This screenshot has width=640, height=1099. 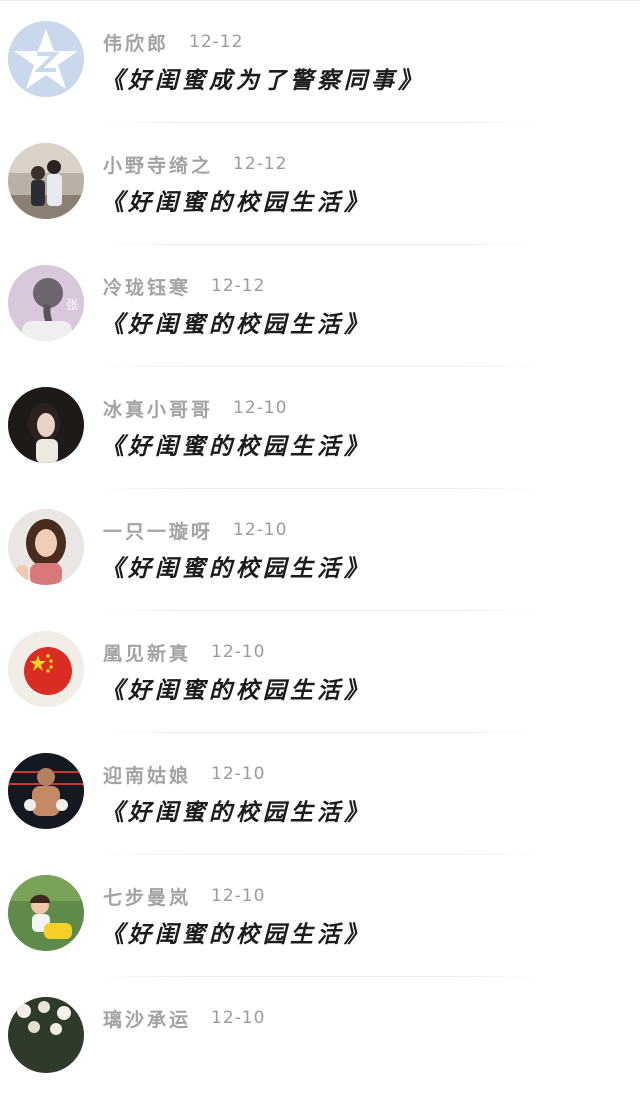 What do you see at coordinates (320, 62) in the screenshot?
I see `list-item: 伟欣郎 12-12 《好闺蜜成为了警察同事》` at bounding box center [320, 62].